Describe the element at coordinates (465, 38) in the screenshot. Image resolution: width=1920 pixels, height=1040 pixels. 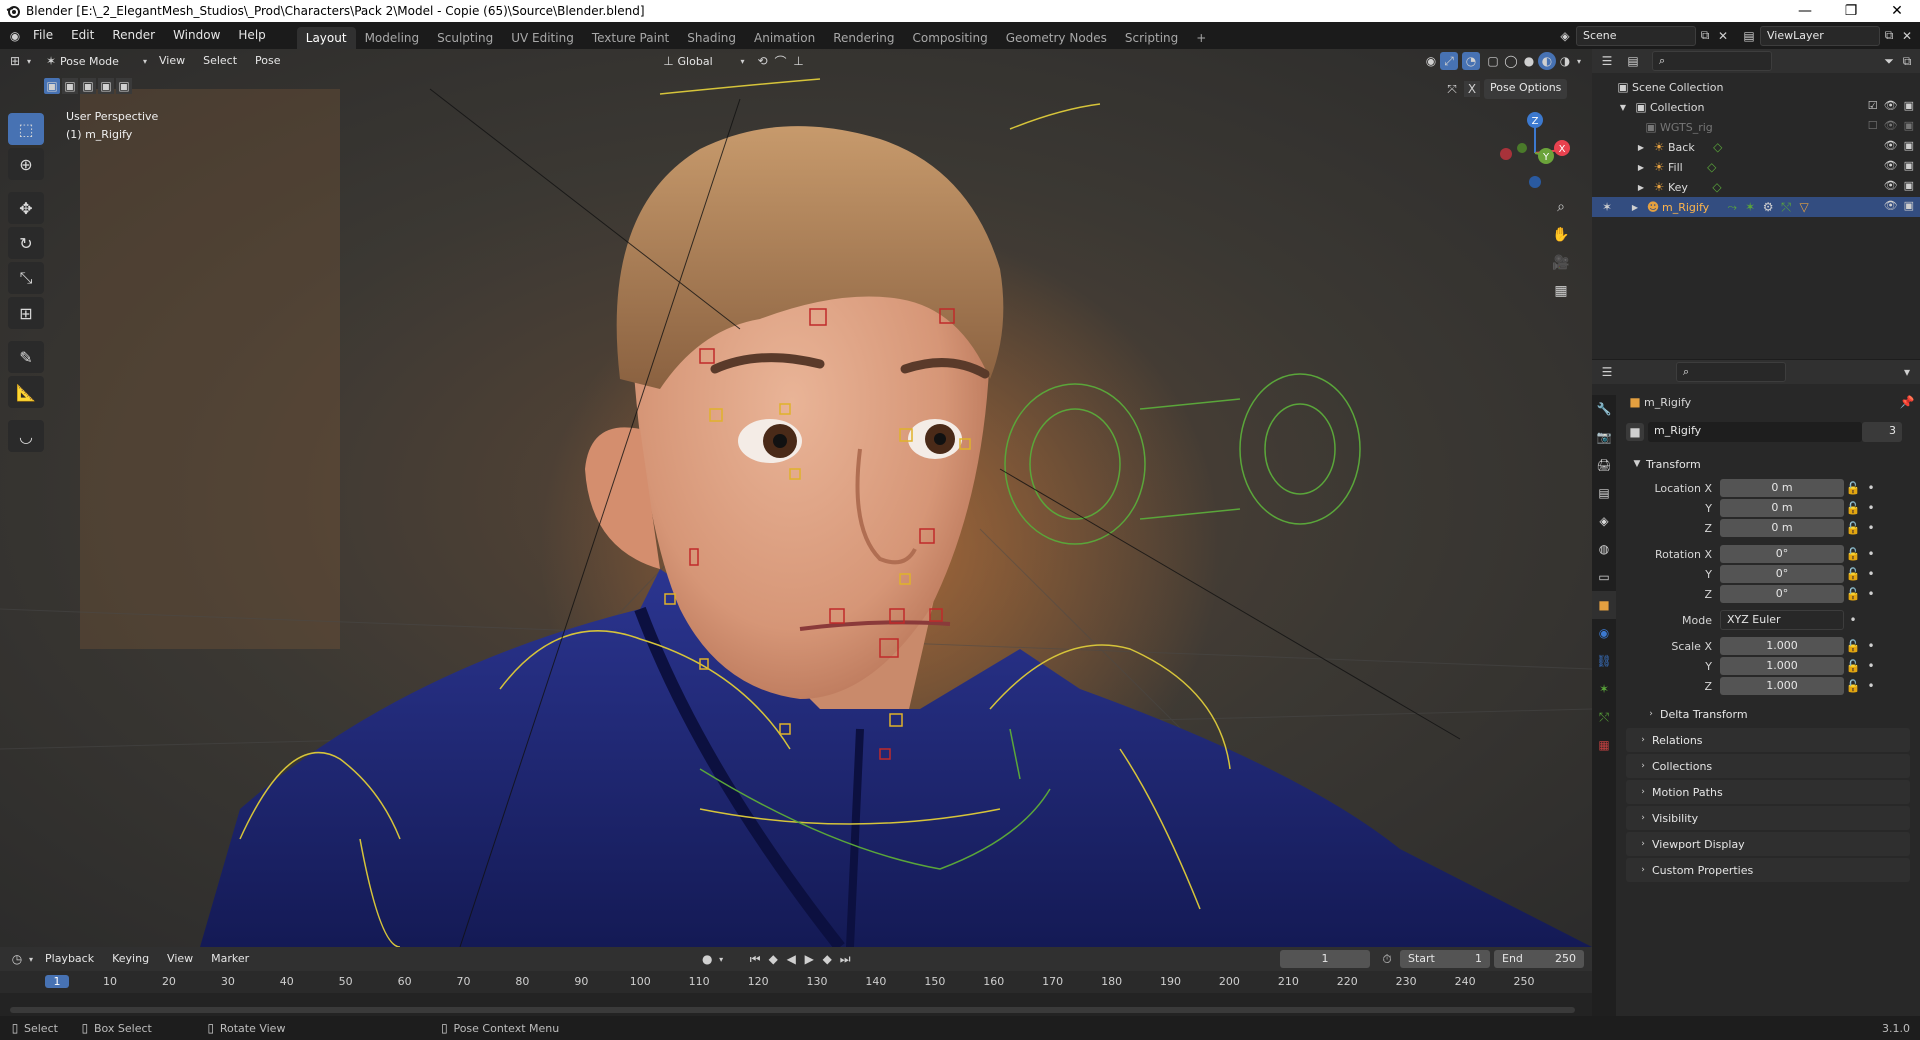
I see `tab-sculpting: Sculpting` at that location.